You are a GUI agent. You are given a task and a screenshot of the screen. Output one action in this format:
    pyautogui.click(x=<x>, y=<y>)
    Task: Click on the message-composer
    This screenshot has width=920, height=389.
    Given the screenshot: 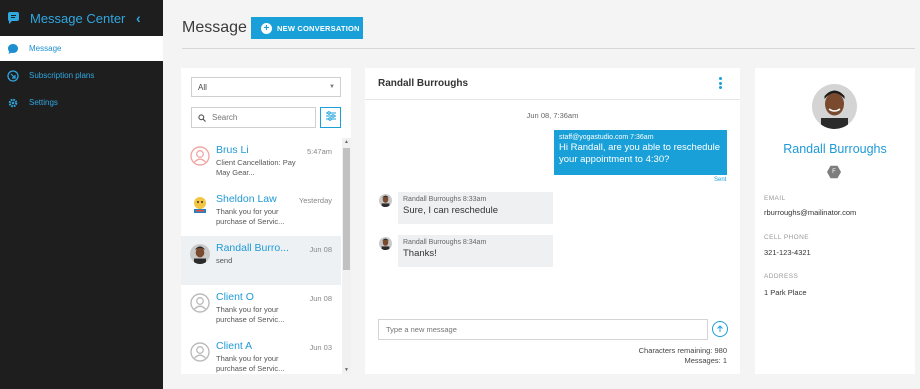 What is the action you would take?
    pyautogui.click(x=543, y=329)
    